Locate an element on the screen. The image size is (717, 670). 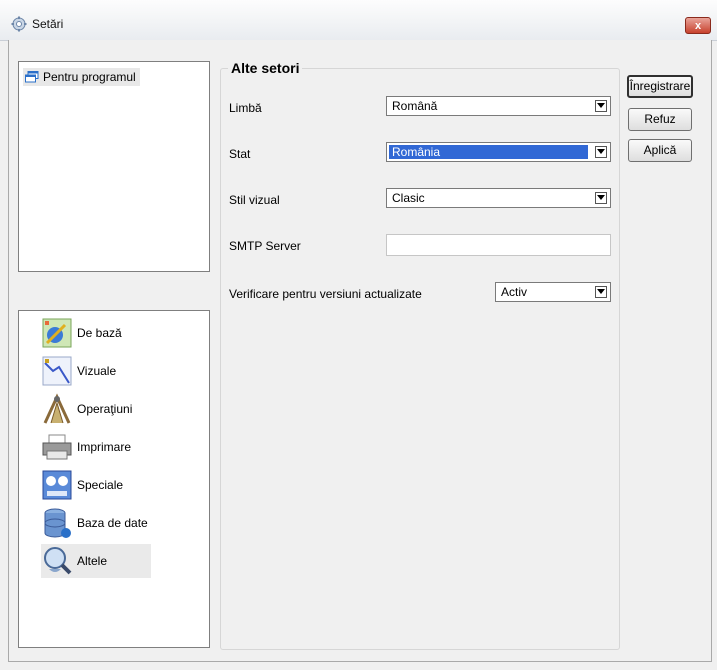
tree-item-label: Pentru programul is located at coordinates (89, 77).